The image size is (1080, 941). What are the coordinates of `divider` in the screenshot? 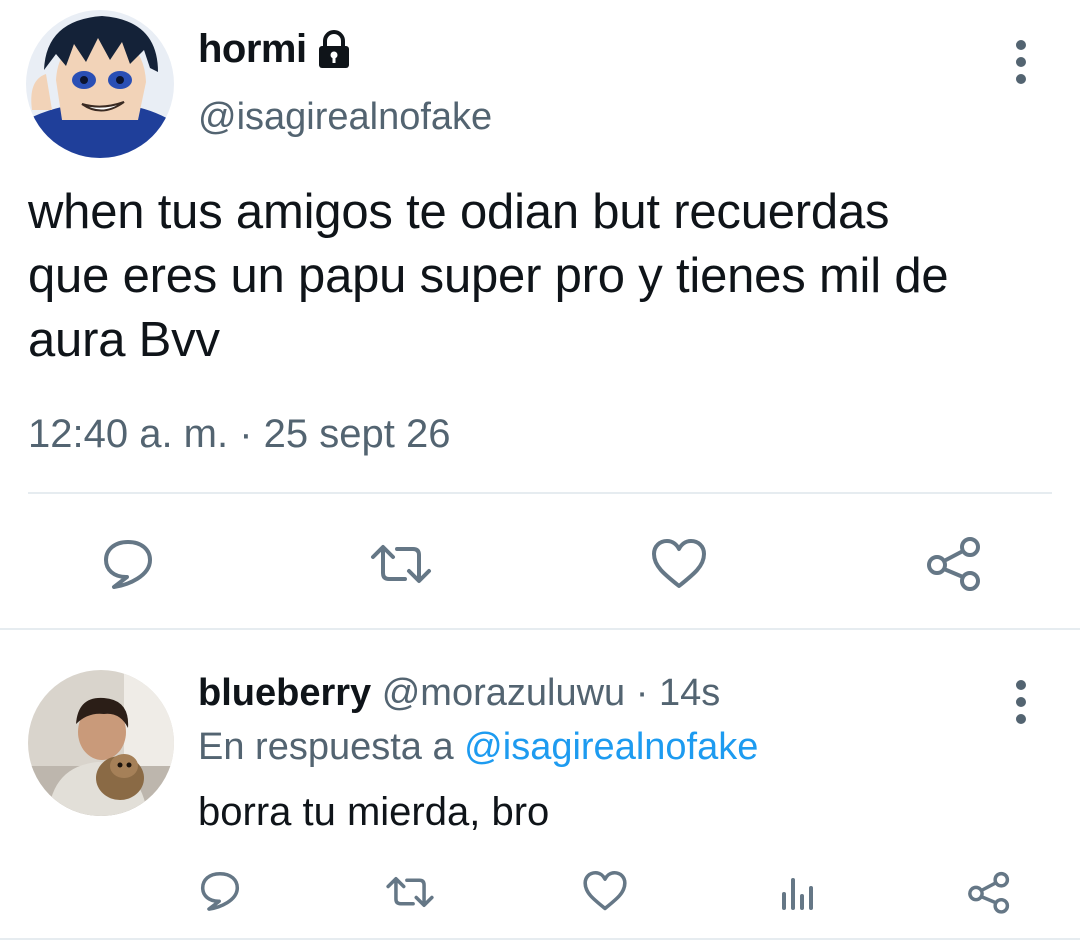 It's located at (540, 493).